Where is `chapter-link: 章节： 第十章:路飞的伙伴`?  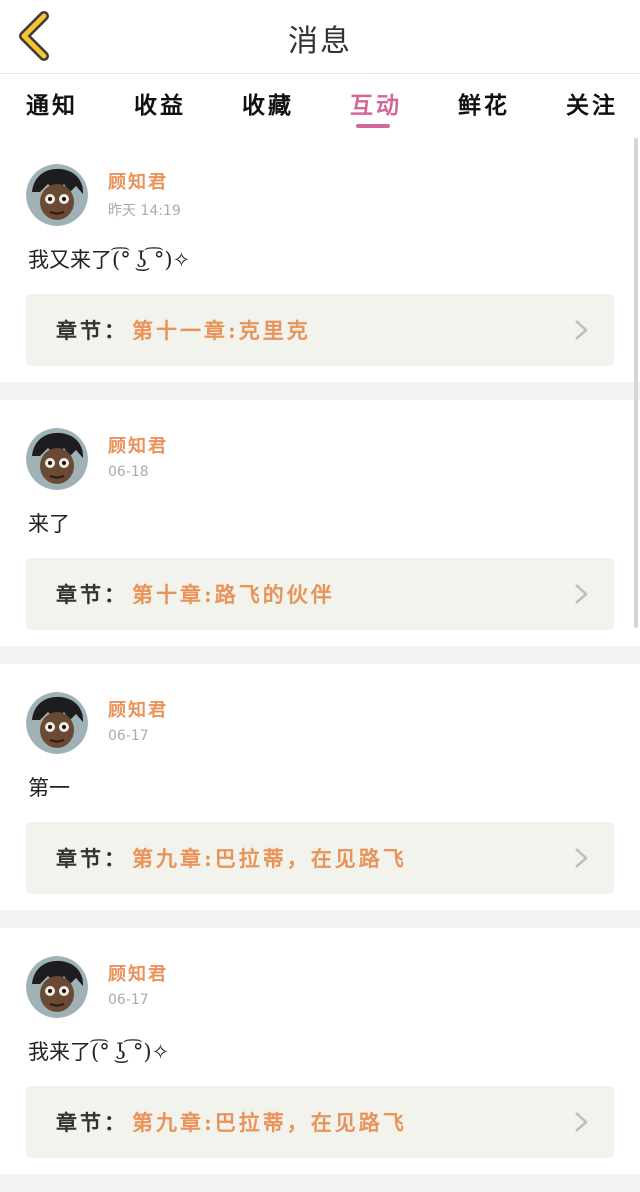
chapter-link: 章节： 第十章:路飞的伙伴 is located at coordinates (320, 594).